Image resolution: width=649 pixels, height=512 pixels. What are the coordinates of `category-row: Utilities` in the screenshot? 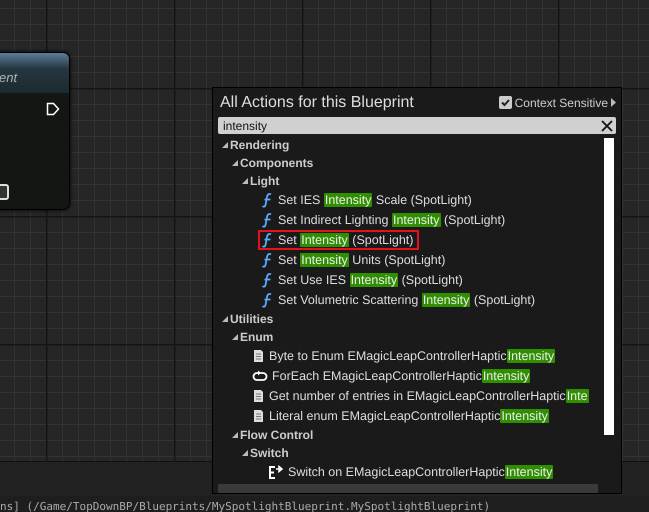 It's located at (408, 319).